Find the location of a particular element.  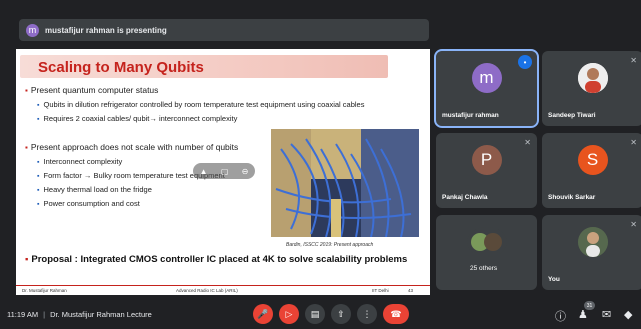

captions-icon: ▤ is located at coordinates (315, 313).